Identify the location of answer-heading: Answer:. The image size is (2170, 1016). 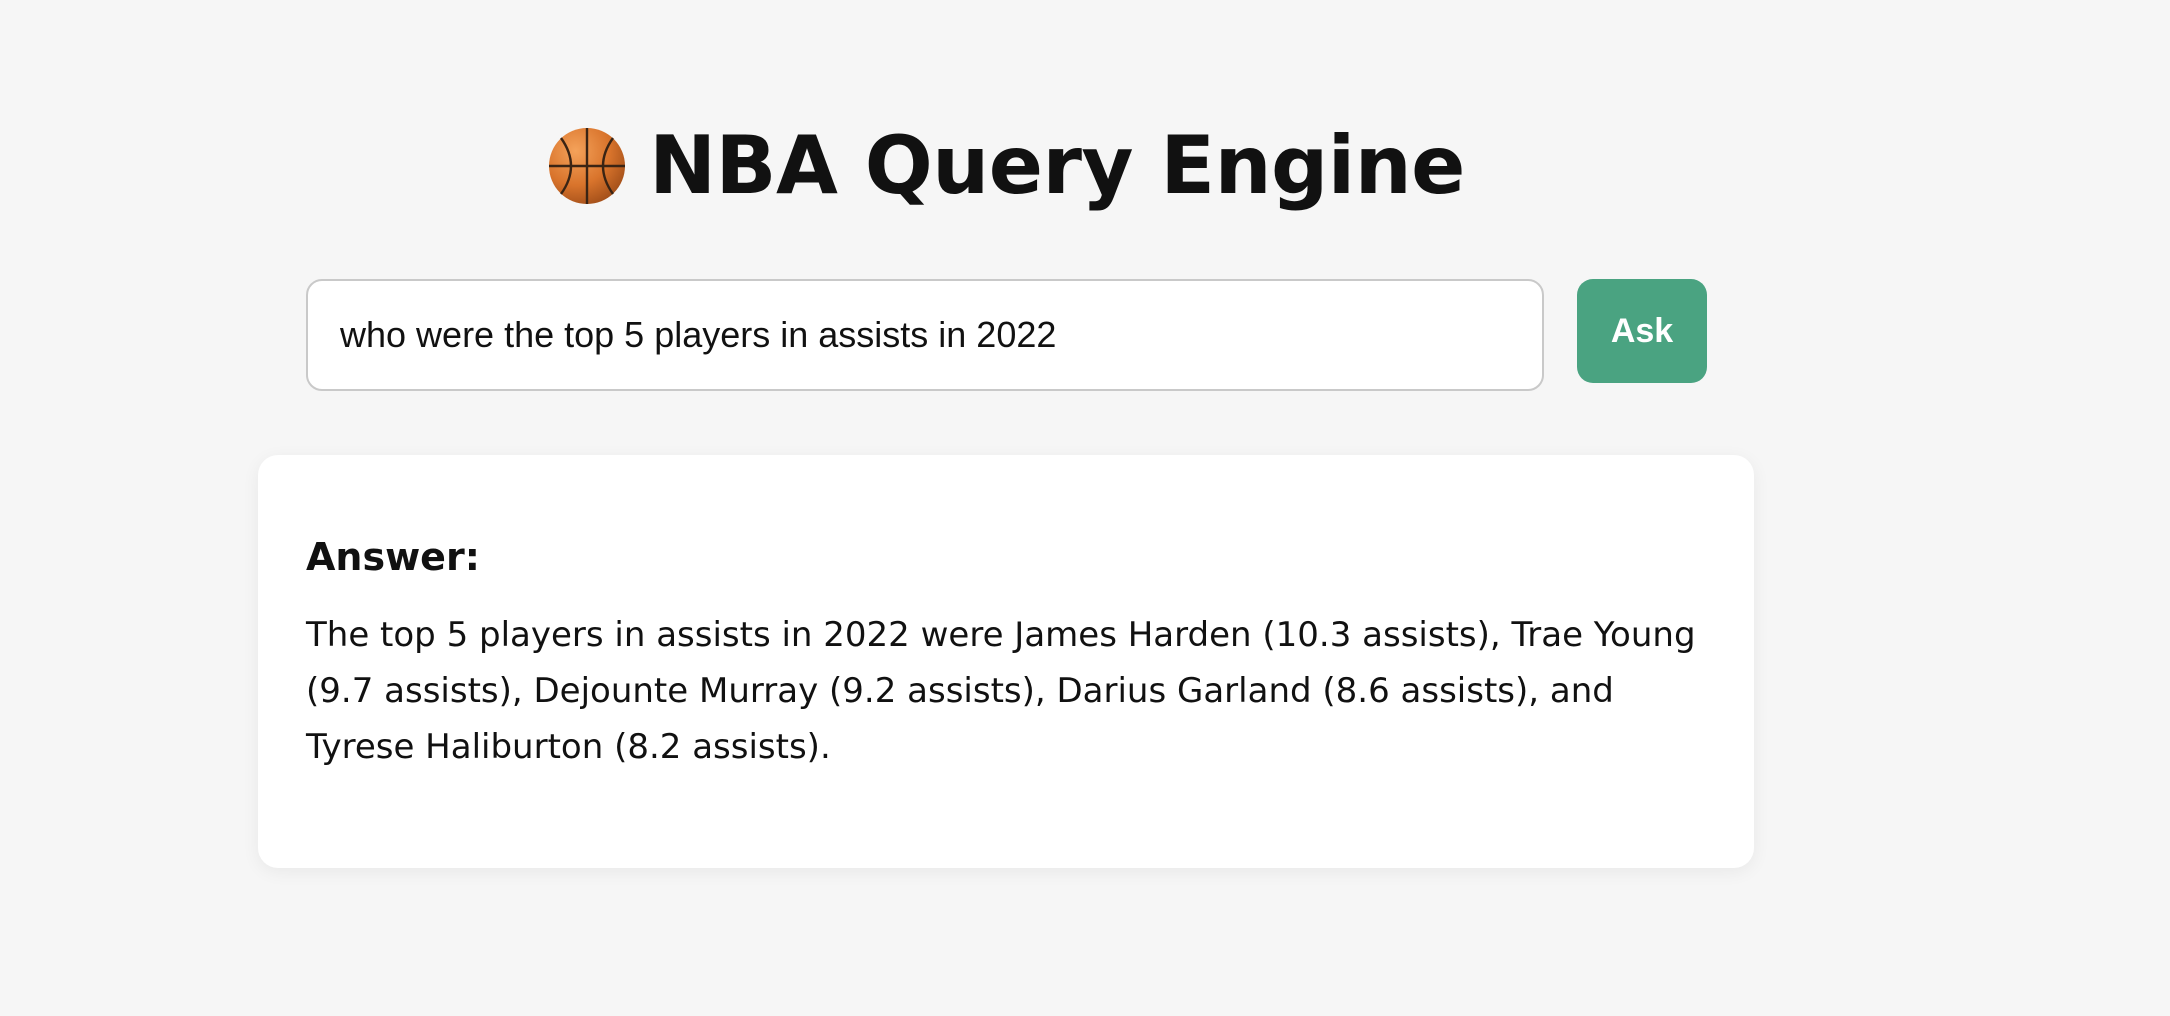
(393, 557).